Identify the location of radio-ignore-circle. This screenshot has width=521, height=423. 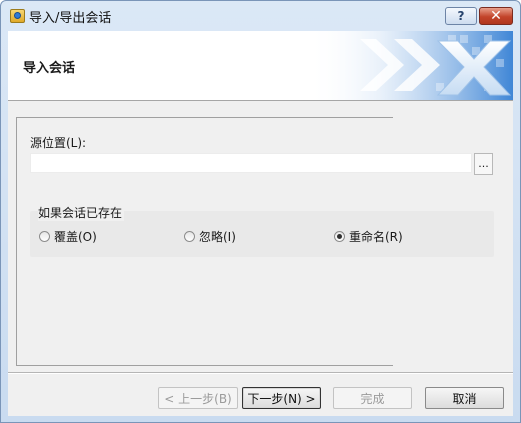
(189, 236).